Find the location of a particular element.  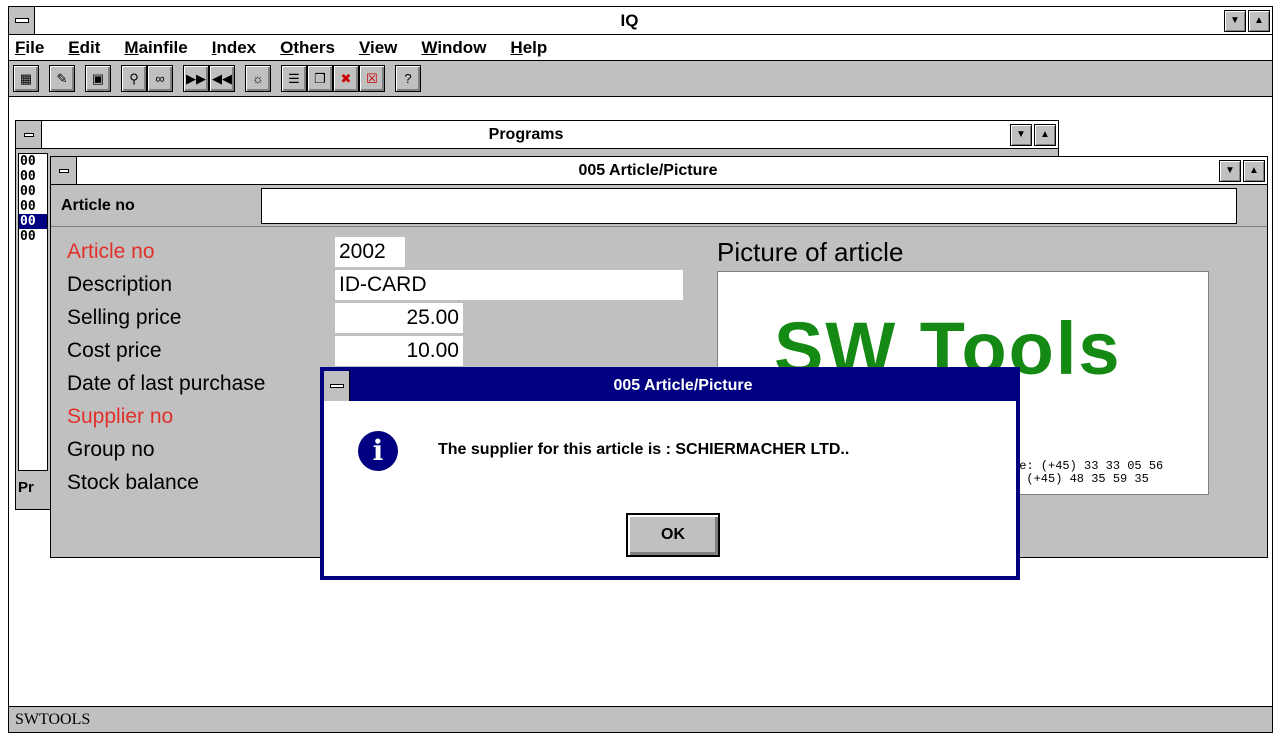

help-icon: ? is located at coordinates (408, 78).